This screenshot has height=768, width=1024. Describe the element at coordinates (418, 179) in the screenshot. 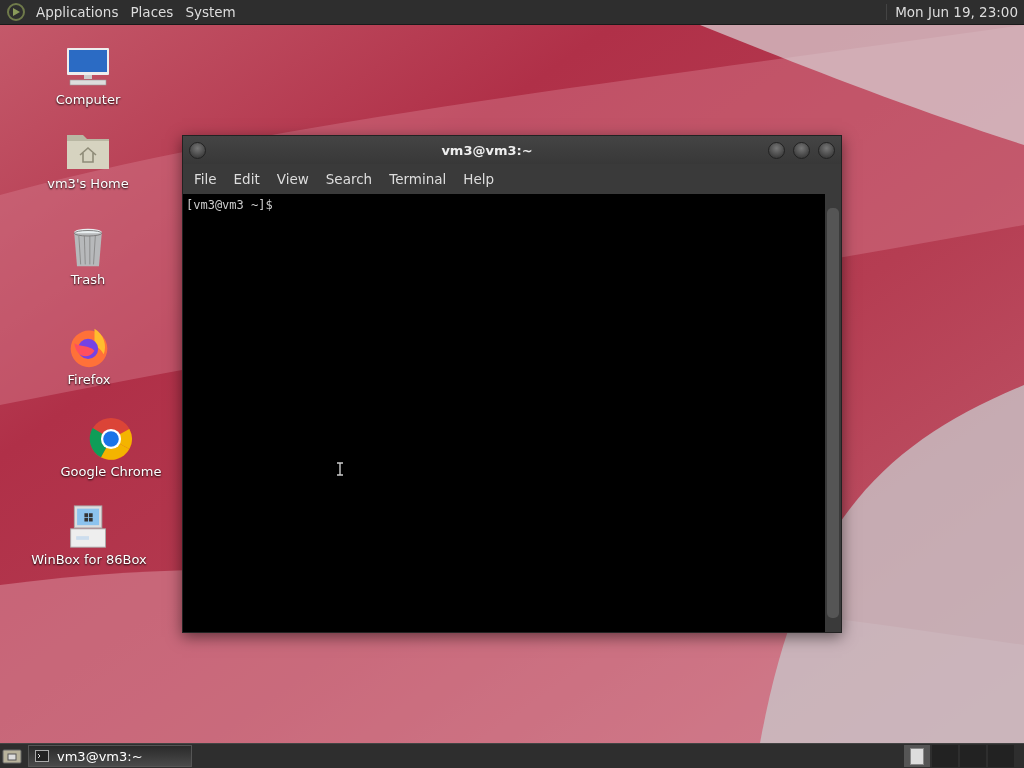

I see `menu-item: Terminal` at that location.